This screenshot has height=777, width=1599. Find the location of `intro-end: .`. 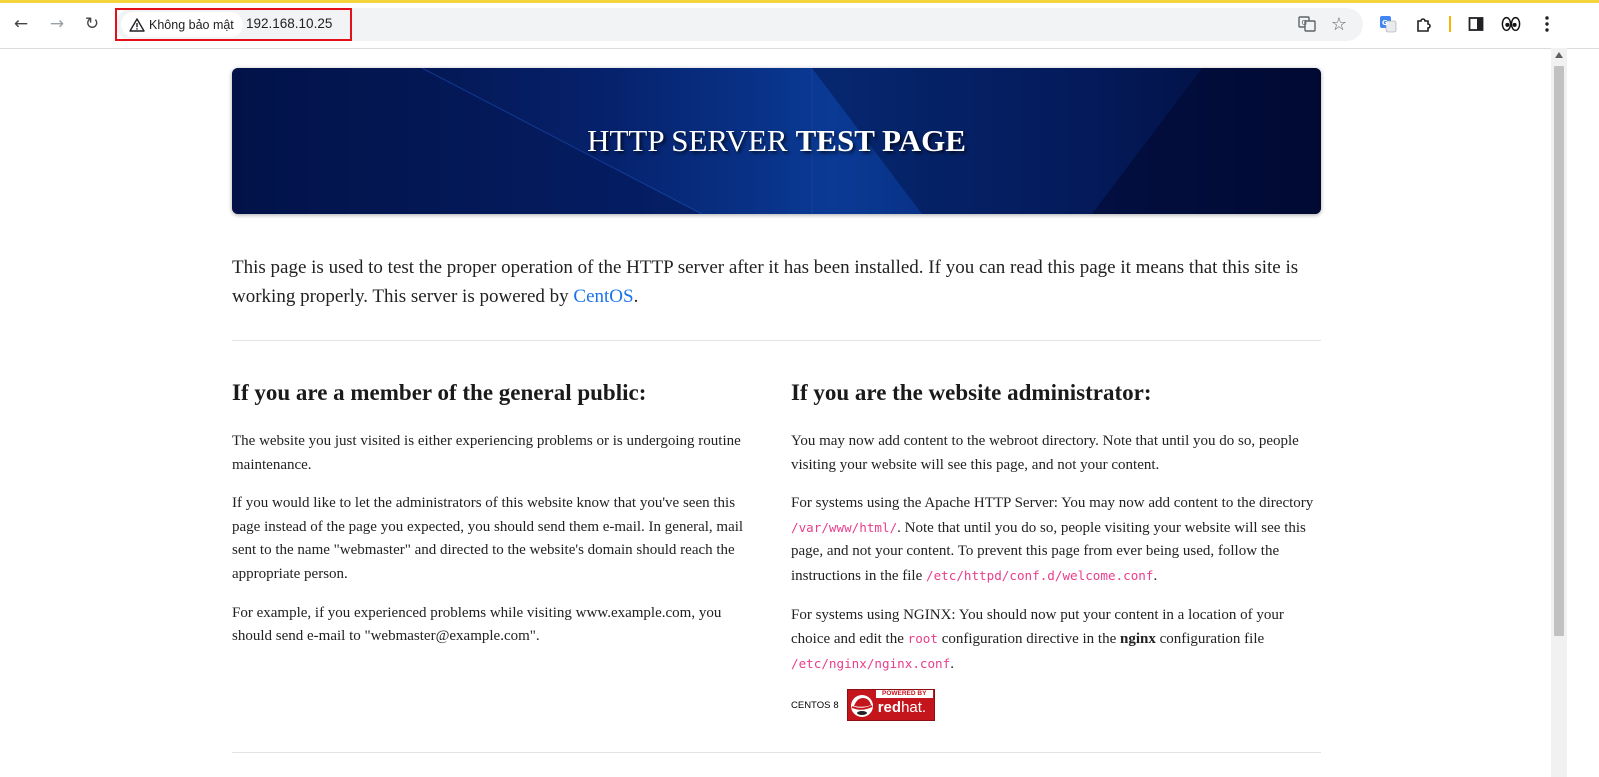

intro-end: . is located at coordinates (636, 296).